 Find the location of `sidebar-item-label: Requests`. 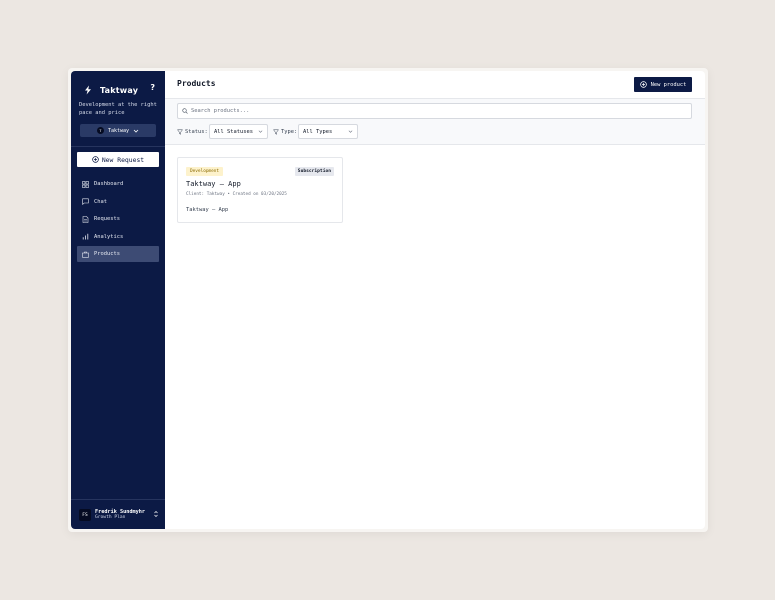

sidebar-item-label: Requests is located at coordinates (107, 219).